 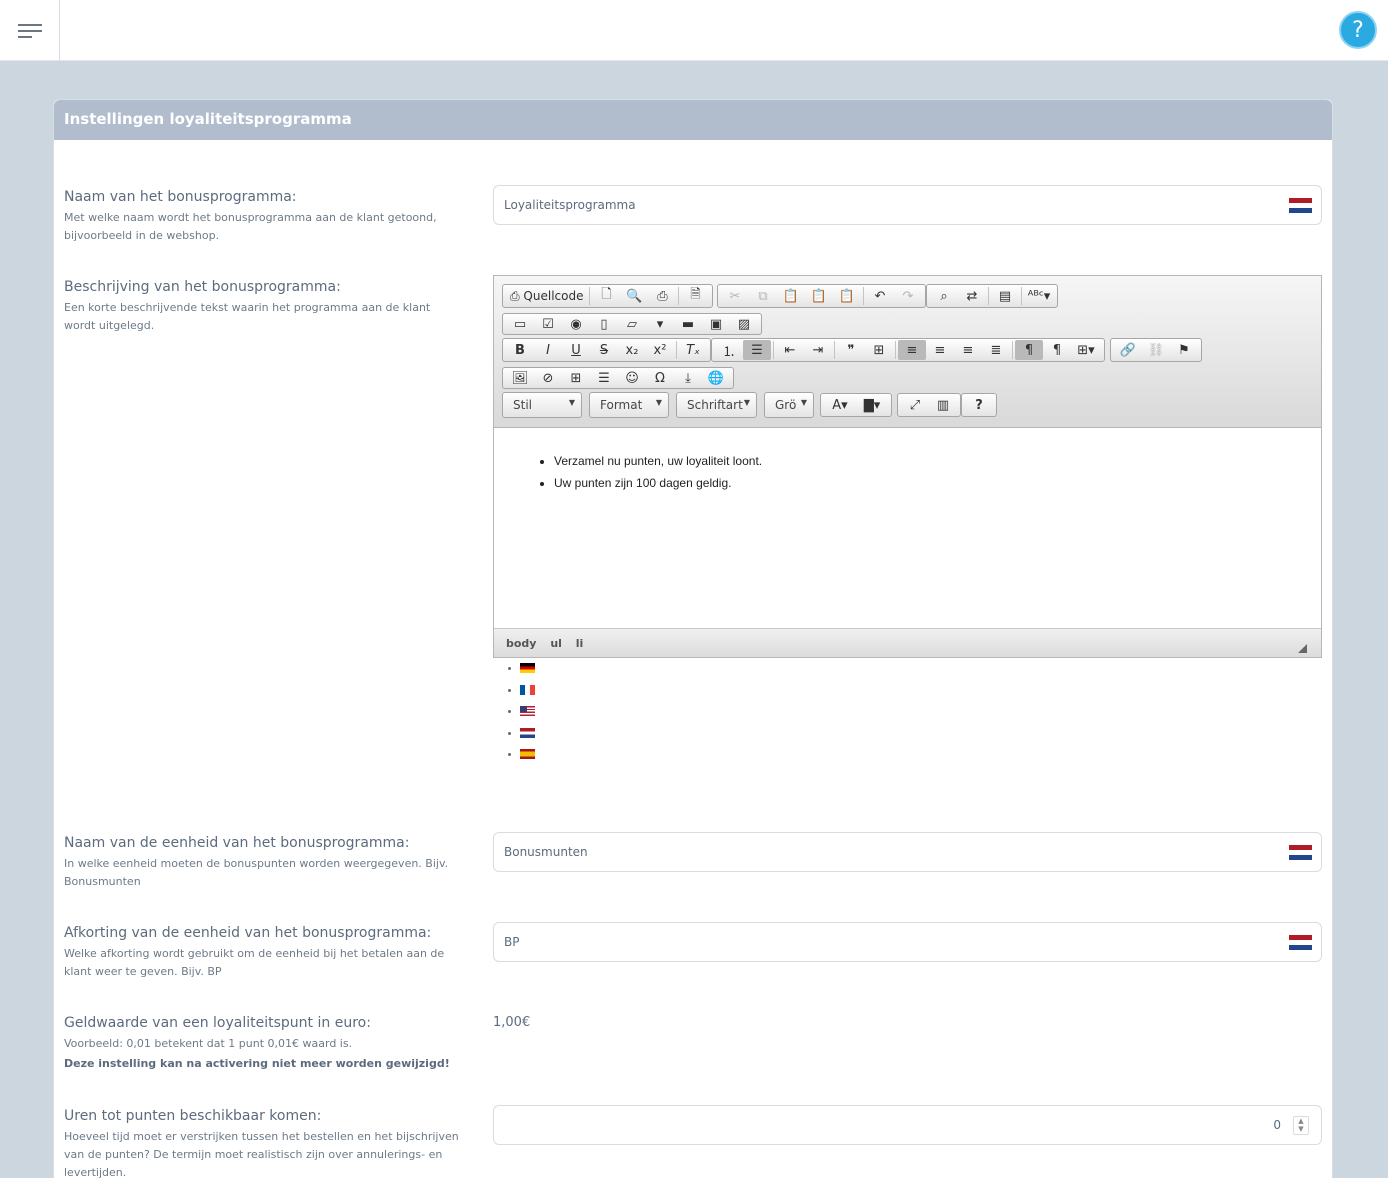 What do you see at coordinates (688, 324) in the screenshot?
I see `button-icon: ▬` at bounding box center [688, 324].